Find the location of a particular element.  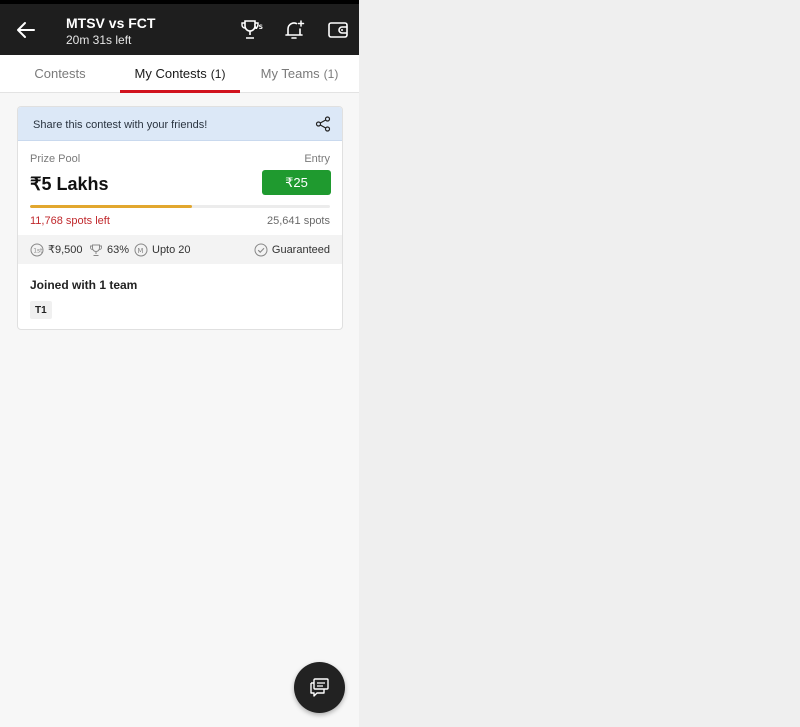

spots-total: 25,641 spots is located at coordinates (298, 221).